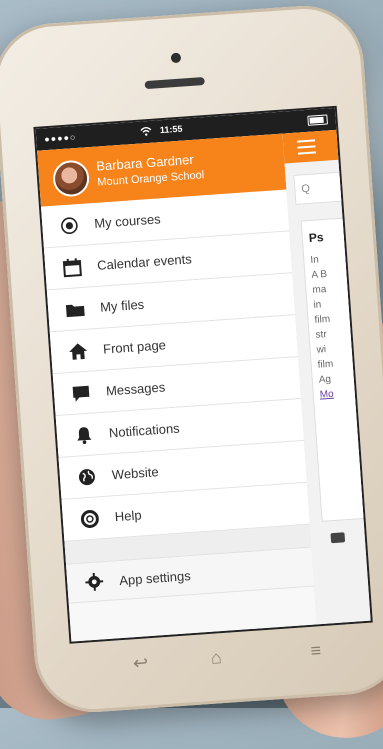 This screenshot has width=383, height=749. What do you see at coordinates (171, 129) in the screenshot?
I see `status-time: 11:55` at bounding box center [171, 129].